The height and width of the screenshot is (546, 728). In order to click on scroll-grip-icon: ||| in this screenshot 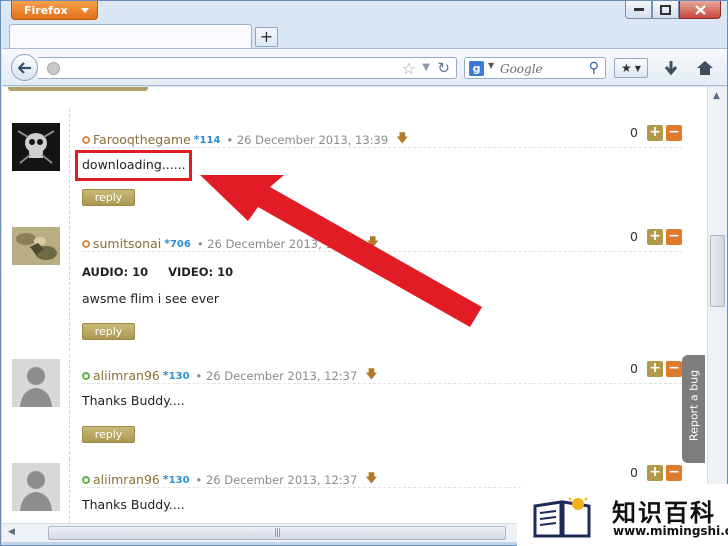, I will do `click(277, 533)`.